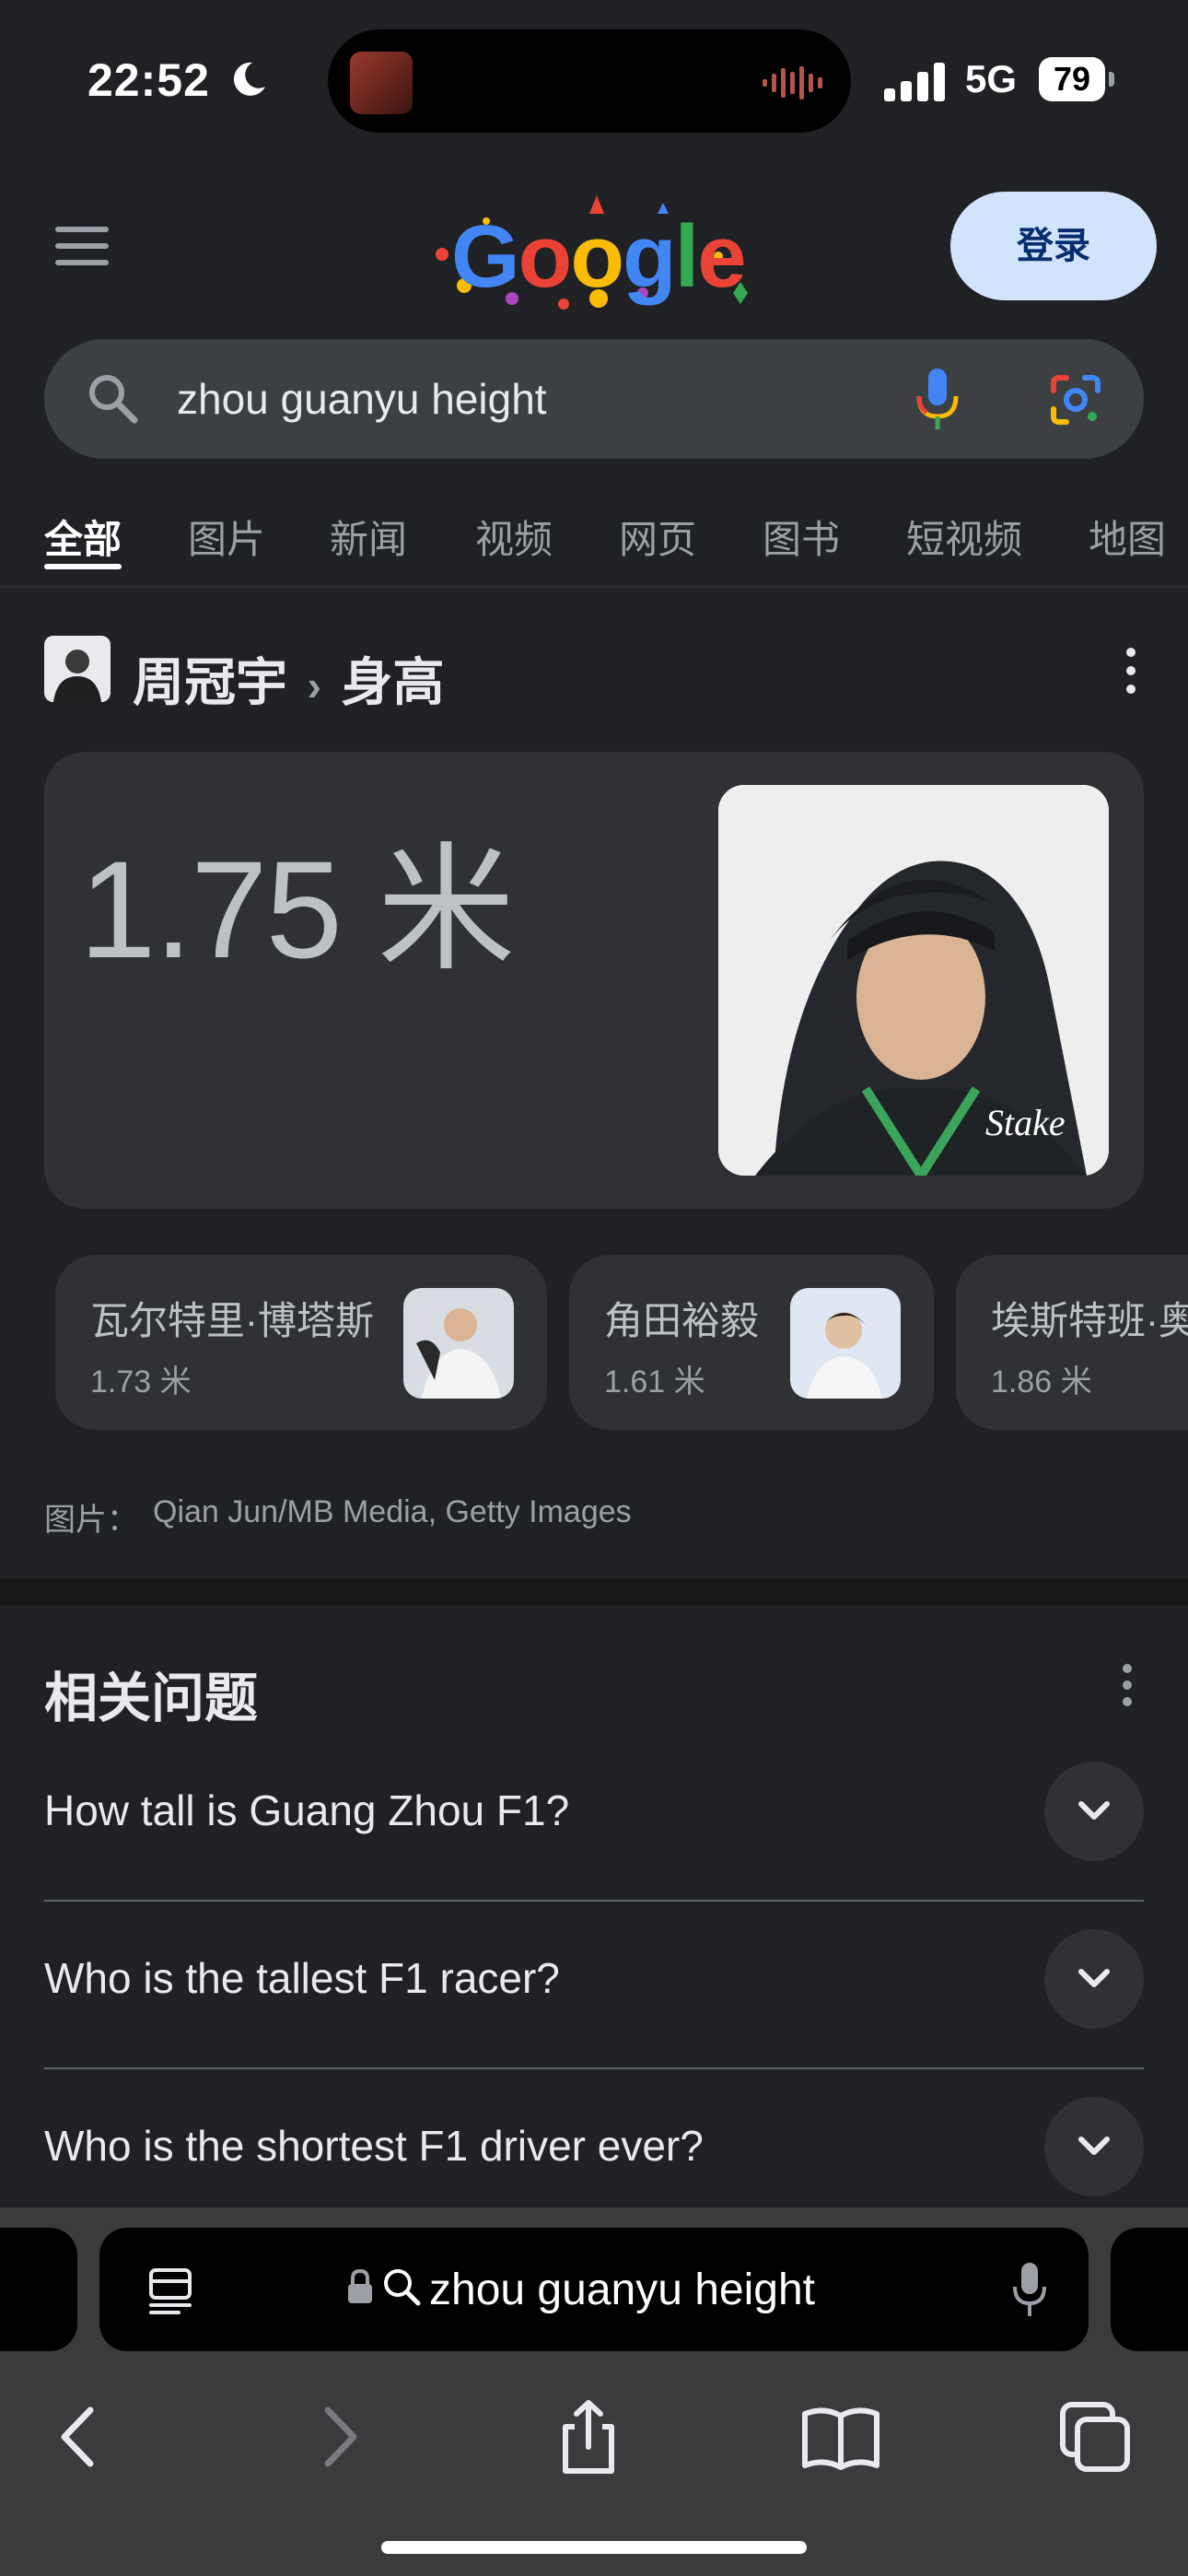 This screenshot has height=2576, width=1188. What do you see at coordinates (1053, 246) in the screenshot?
I see `sign-in-button: 登录` at bounding box center [1053, 246].